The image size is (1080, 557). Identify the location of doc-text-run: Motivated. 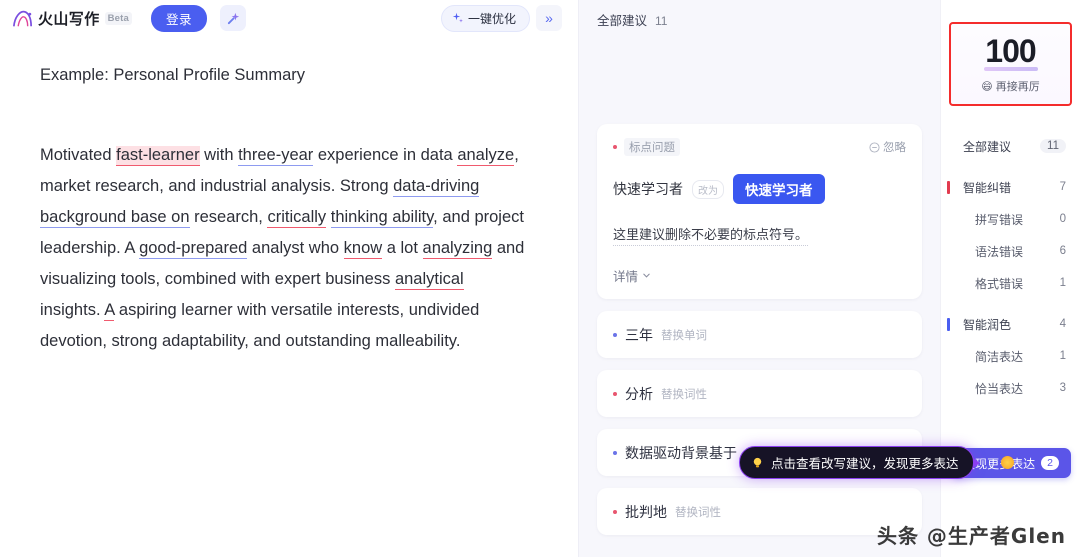
(78, 155).